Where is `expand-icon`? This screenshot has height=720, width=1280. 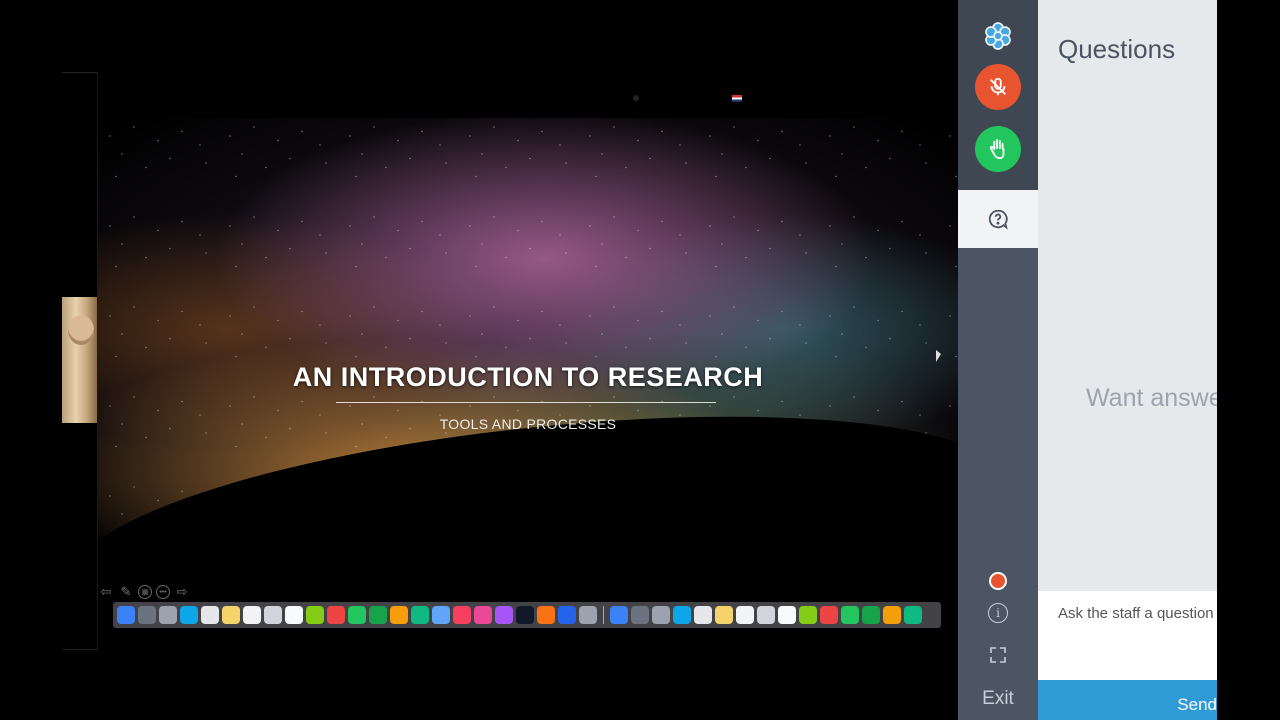 expand-icon is located at coordinates (998, 655).